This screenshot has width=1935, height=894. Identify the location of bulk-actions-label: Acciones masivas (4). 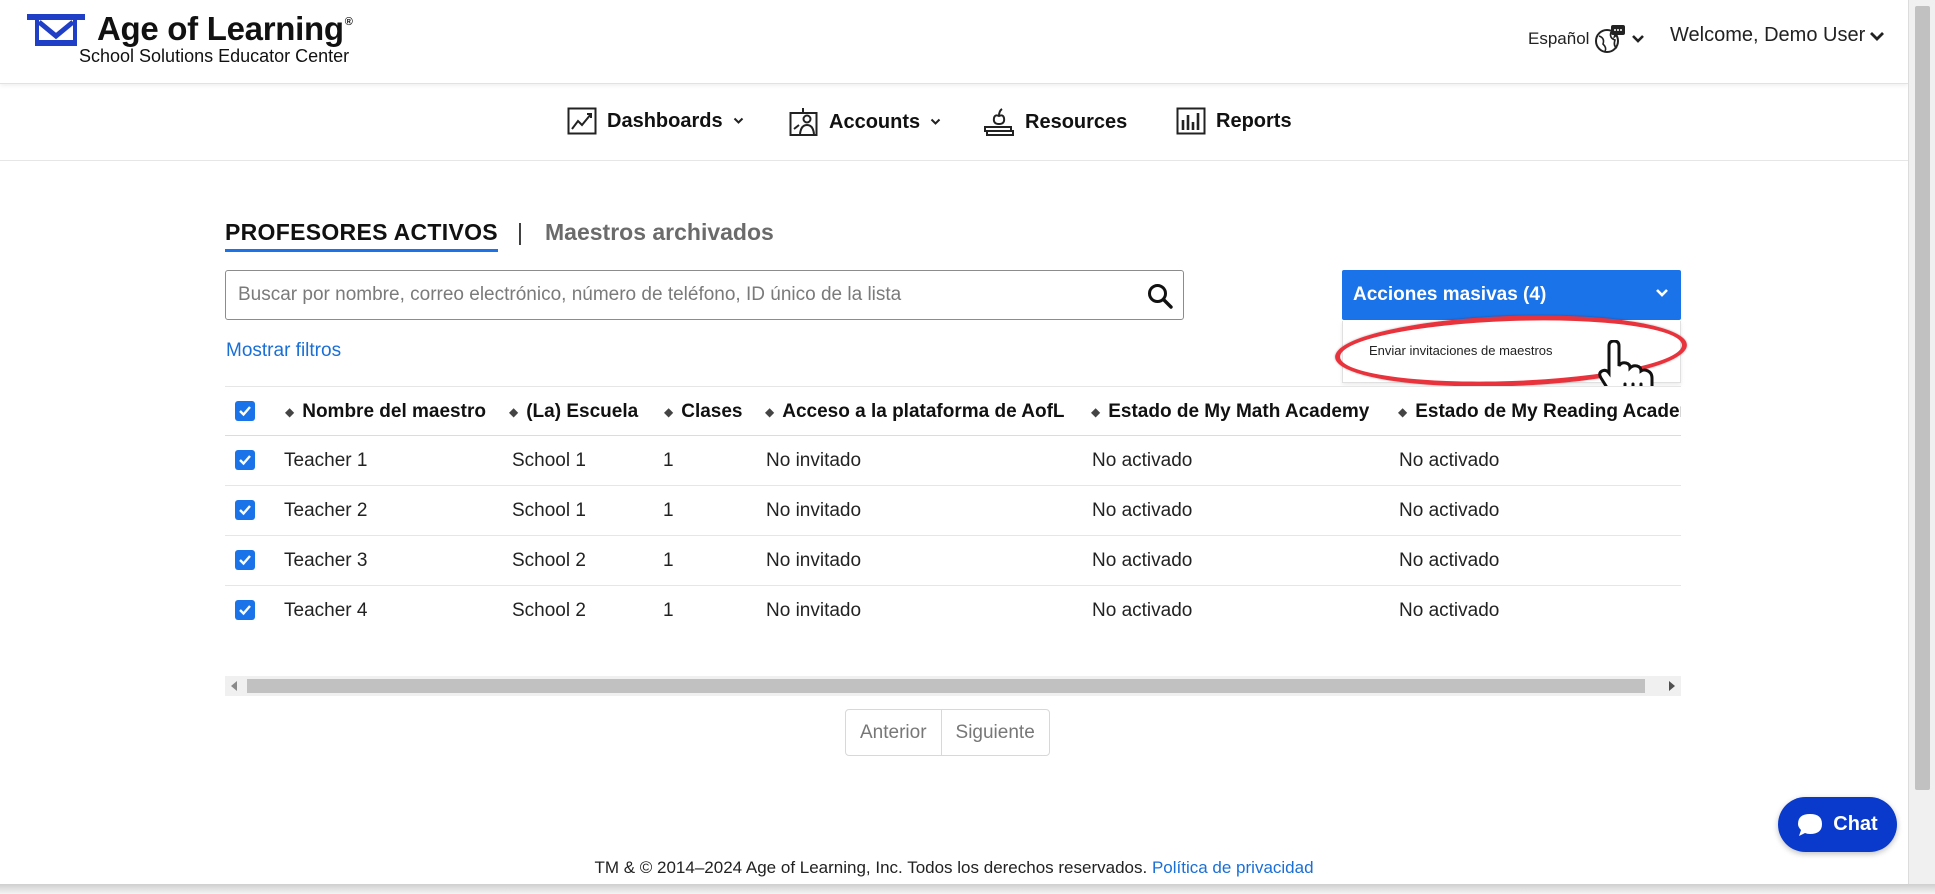
(1450, 294).